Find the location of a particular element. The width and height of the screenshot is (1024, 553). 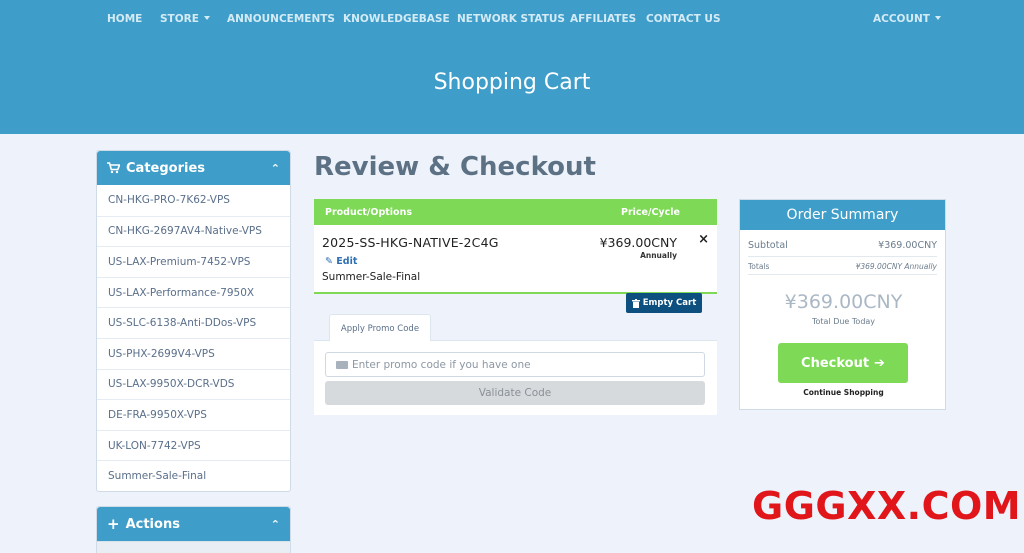

nav-account: ACCOUNT is located at coordinates (907, 19).